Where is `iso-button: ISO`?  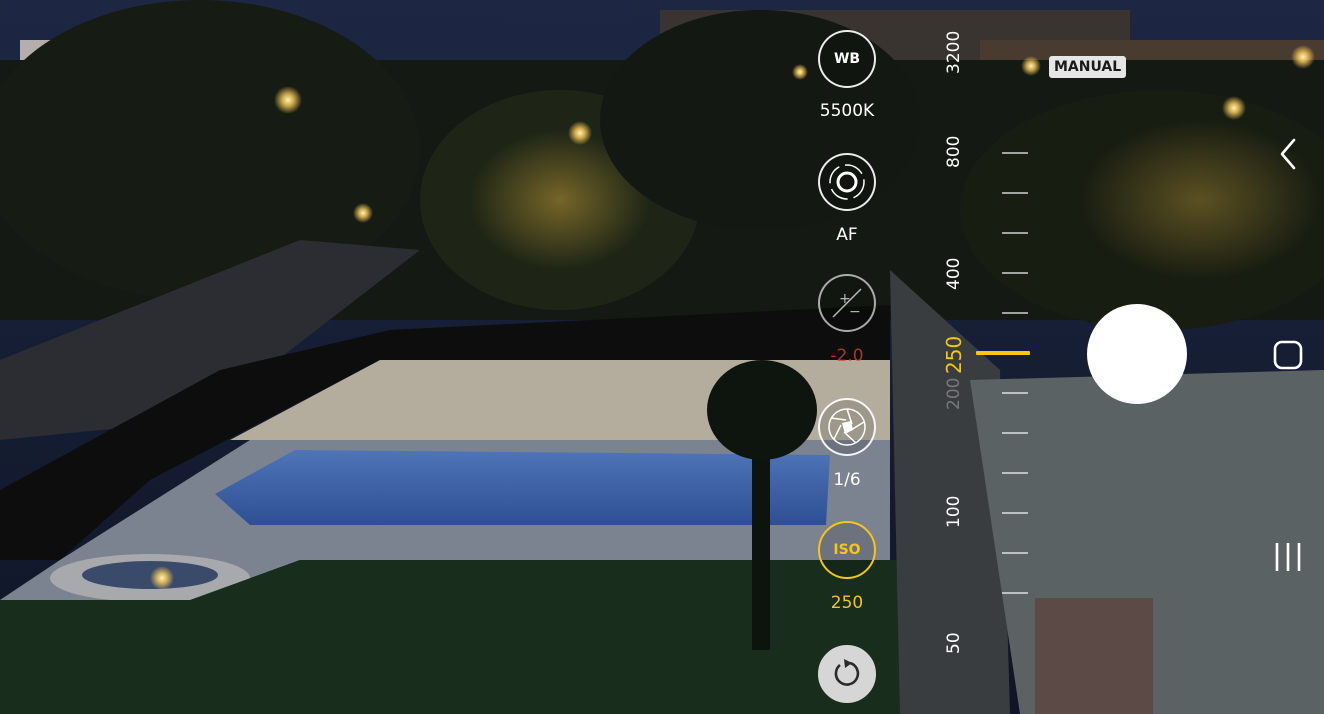 iso-button: ISO is located at coordinates (847, 550).